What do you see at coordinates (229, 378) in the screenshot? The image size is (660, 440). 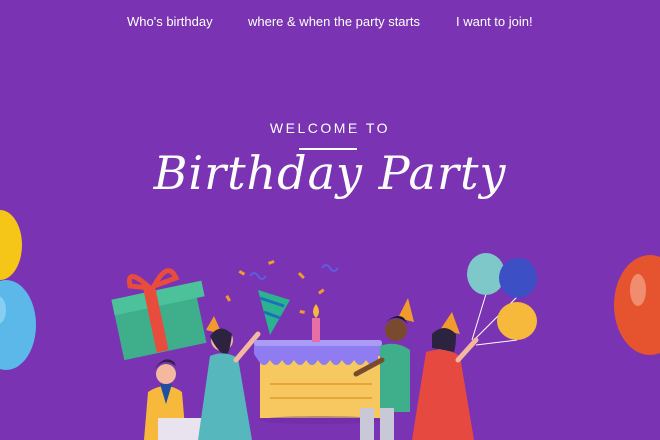 I see `person-center-left` at bounding box center [229, 378].